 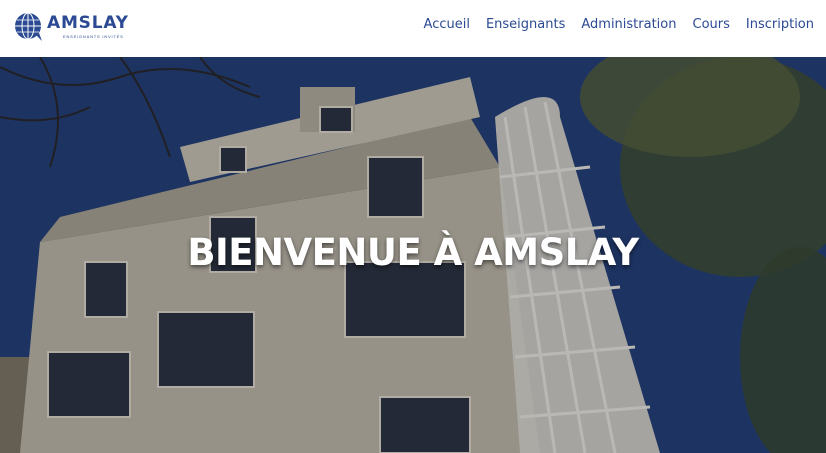 I want to click on brand-name: AMSLAY, so click(x=88, y=23).